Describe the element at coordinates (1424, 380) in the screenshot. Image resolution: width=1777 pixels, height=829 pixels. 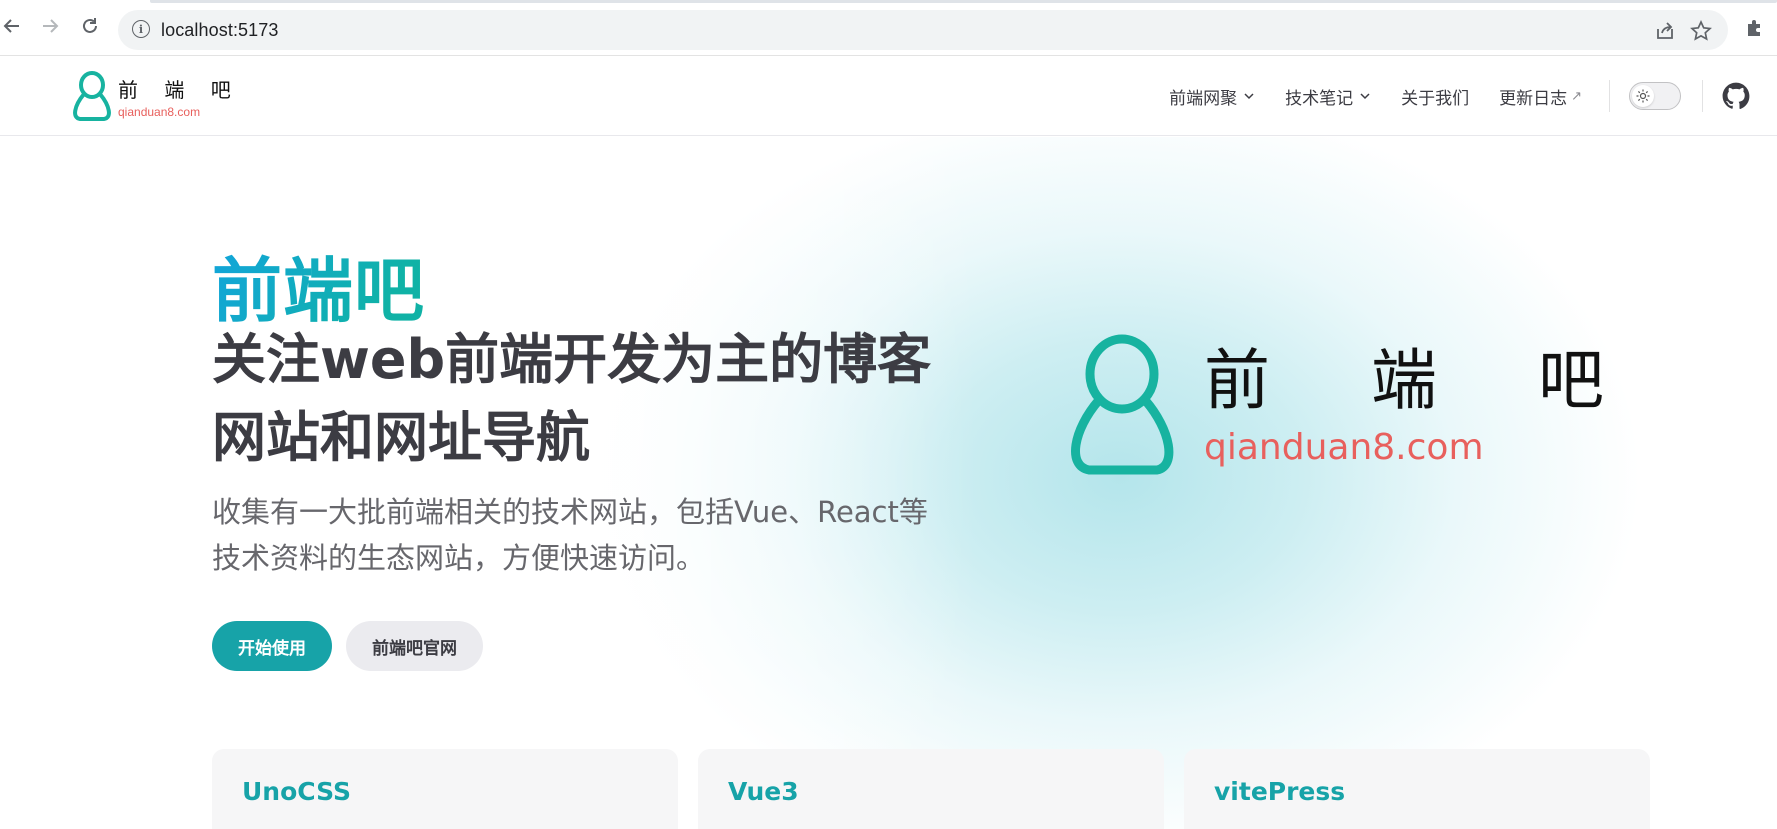
I see `hero-logo-title: 前 端 吧` at that location.